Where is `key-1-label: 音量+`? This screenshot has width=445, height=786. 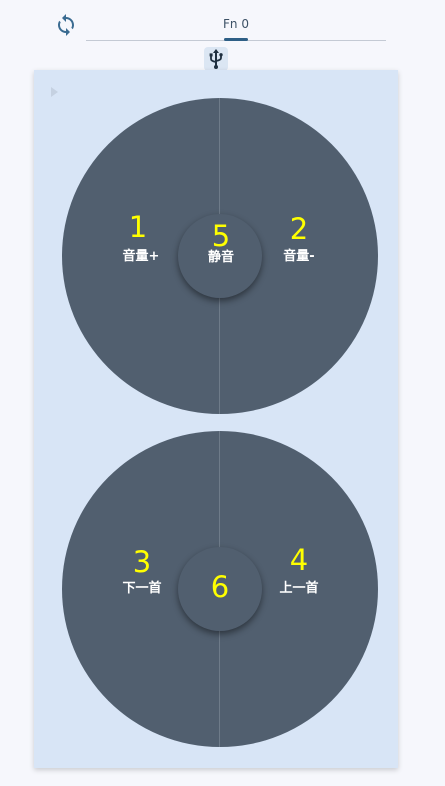
key-1-label: 音量+ is located at coordinates (141, 256).